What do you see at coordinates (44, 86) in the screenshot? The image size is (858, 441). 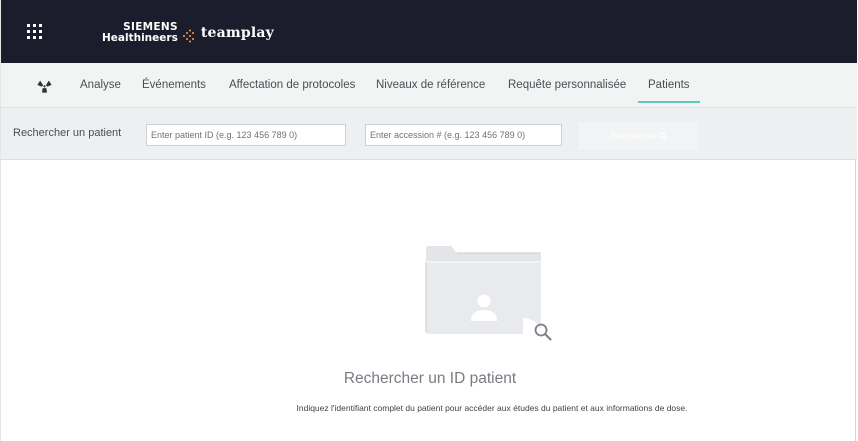 I see `radiation-dose-icon` at bounding box center [44, 86].